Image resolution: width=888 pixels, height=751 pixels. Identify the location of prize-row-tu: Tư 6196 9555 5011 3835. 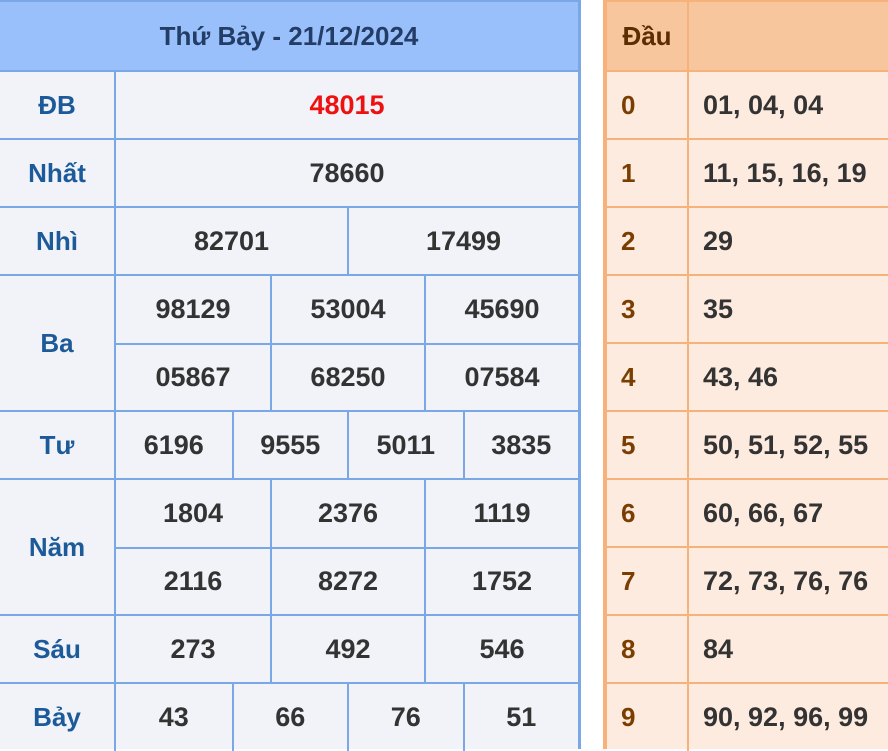
(289, 446).